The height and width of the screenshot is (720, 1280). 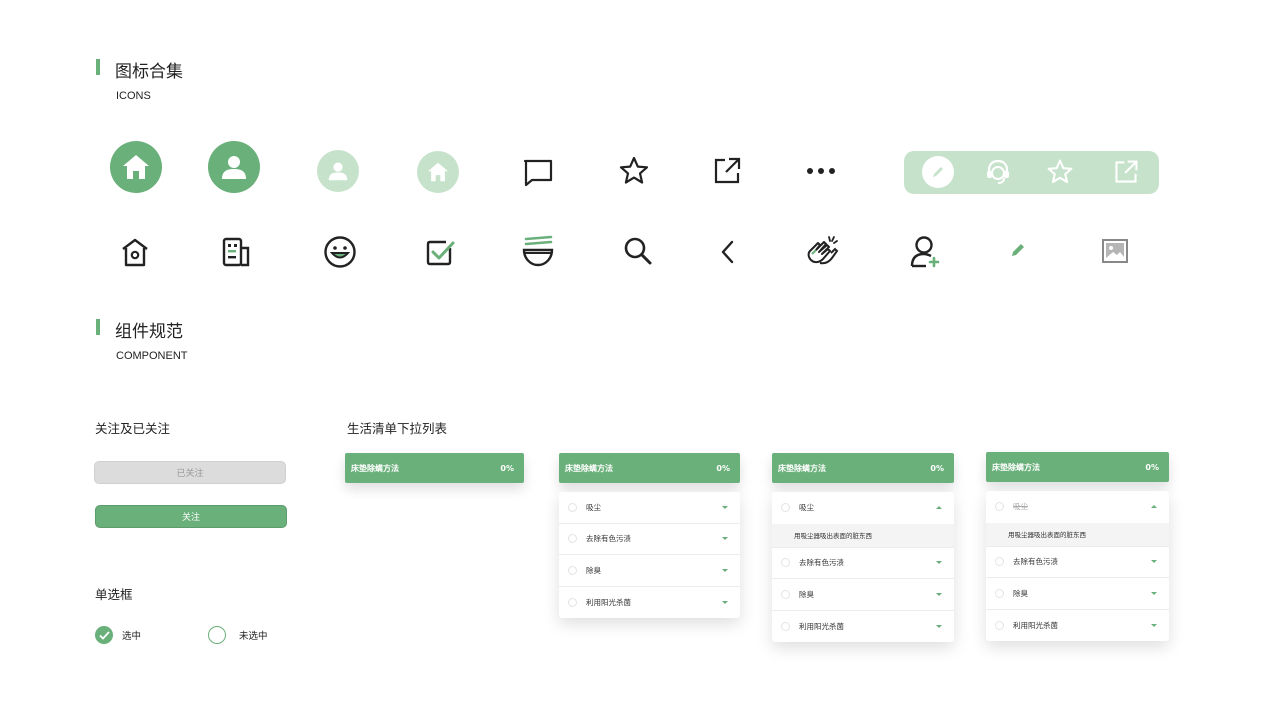 I want to click on add-user-icon, so click(x=926, y=251).